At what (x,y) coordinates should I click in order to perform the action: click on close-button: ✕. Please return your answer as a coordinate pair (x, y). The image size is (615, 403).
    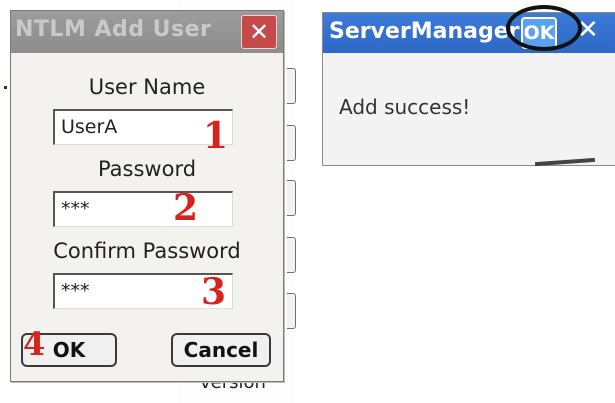
    Looking at the image, I should click on (259, 32).